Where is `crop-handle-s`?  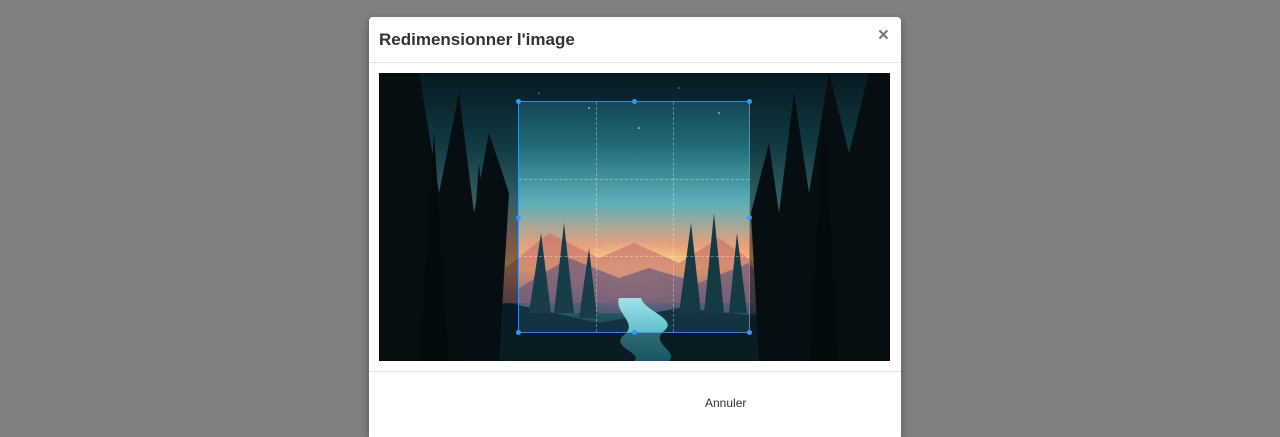
crop-handle-s is located at coordinates (634, 332).